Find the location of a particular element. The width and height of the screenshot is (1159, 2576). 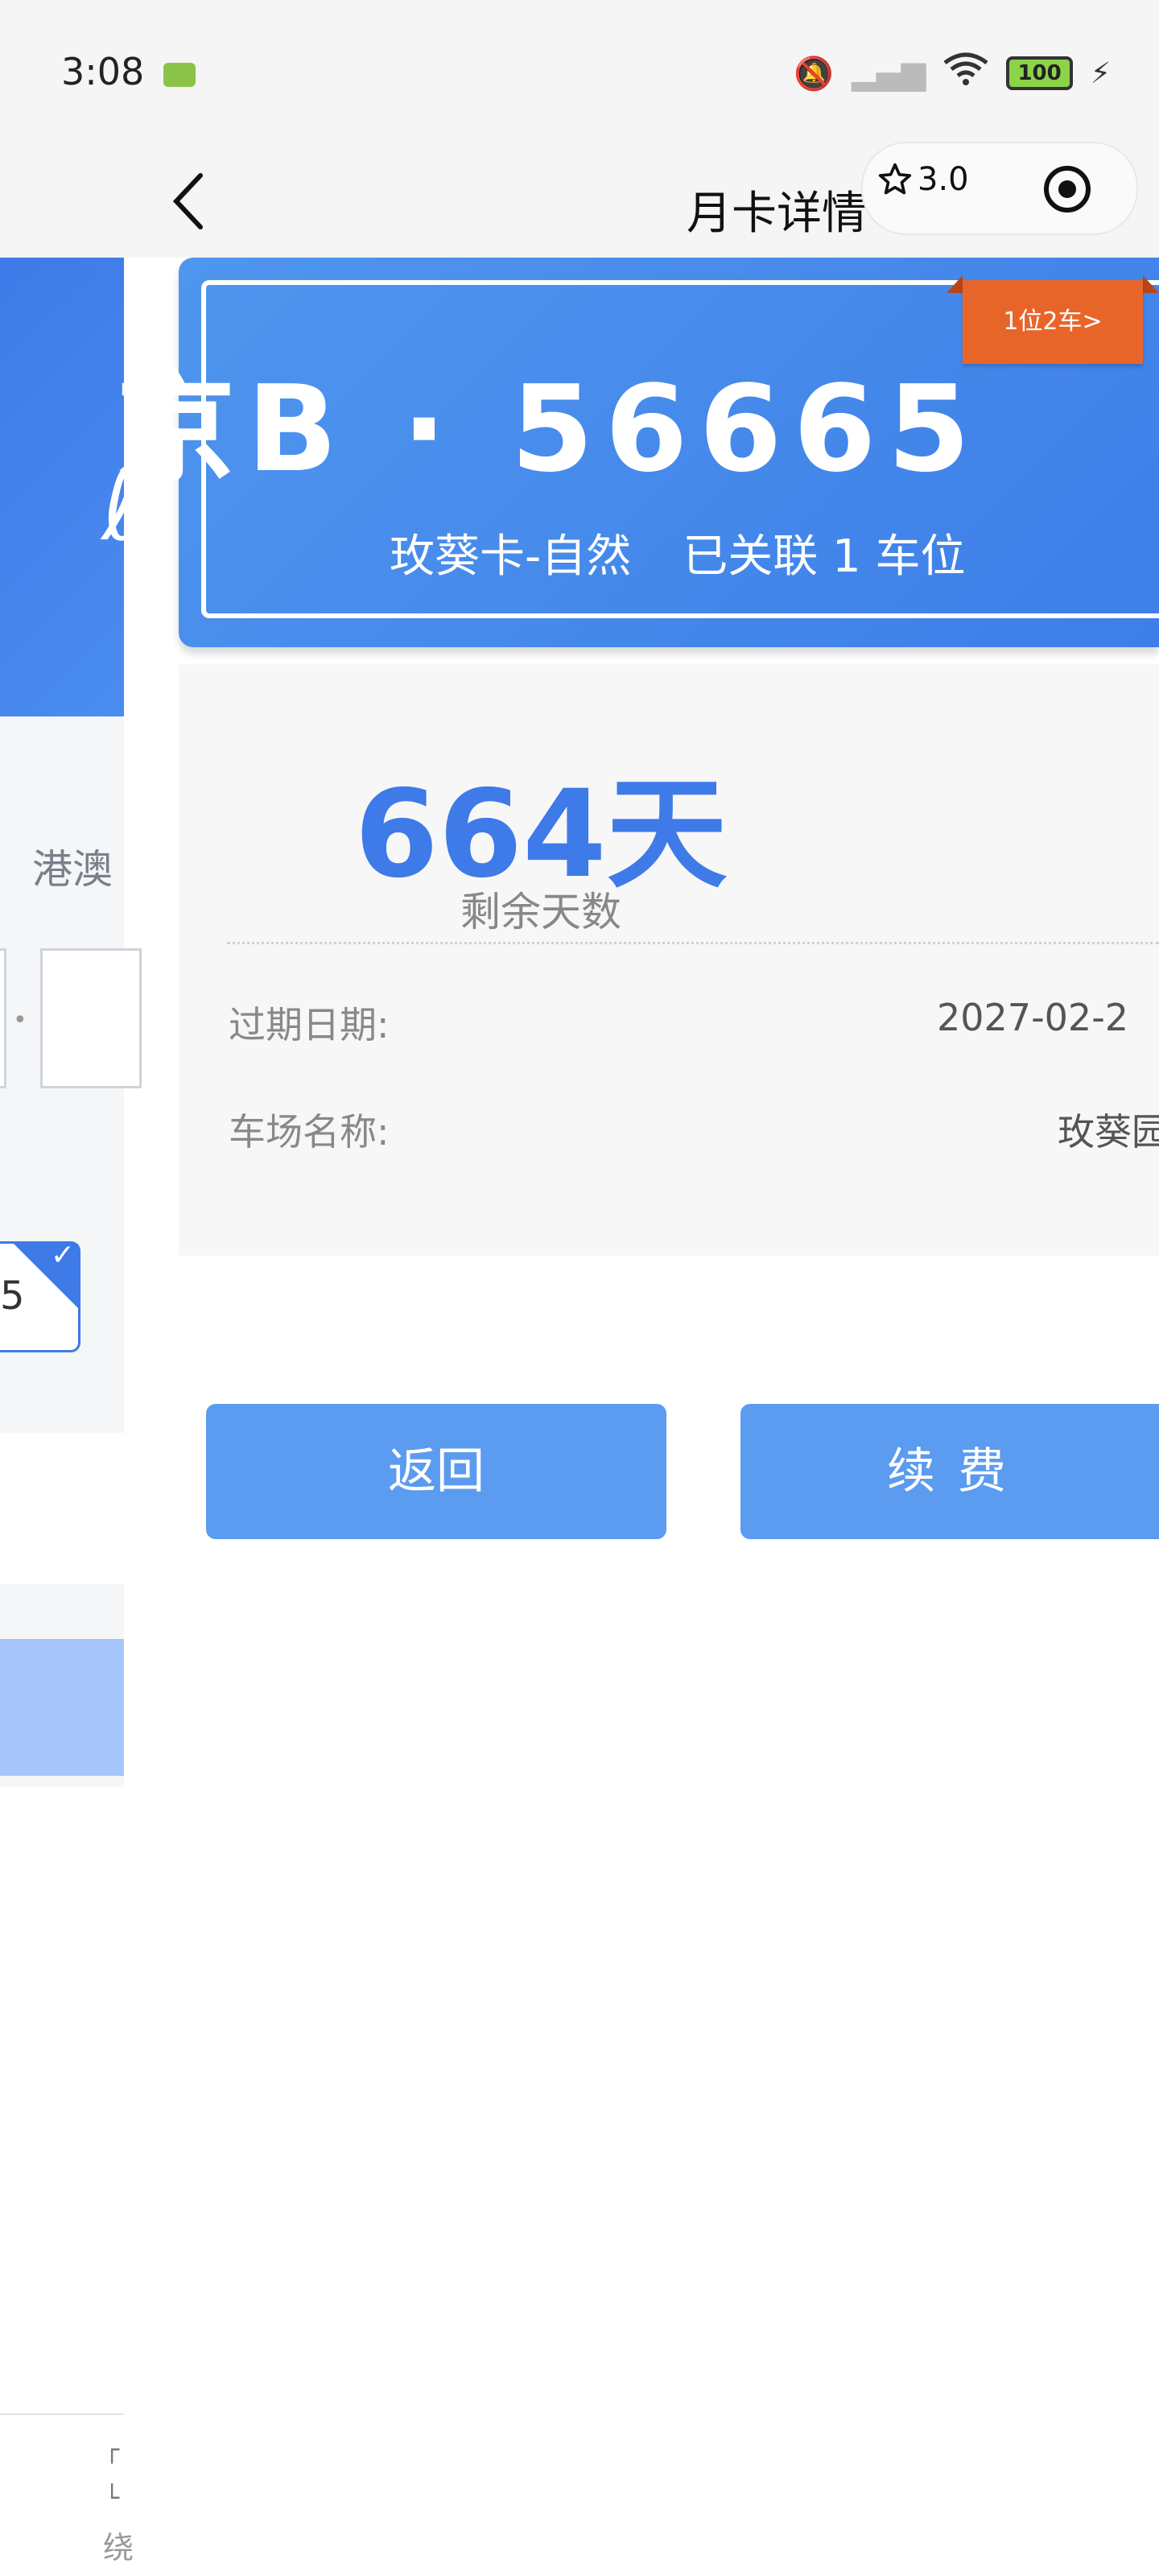

parking-lot-value: 玫葵园 is located at coordinates (1108, 1132).